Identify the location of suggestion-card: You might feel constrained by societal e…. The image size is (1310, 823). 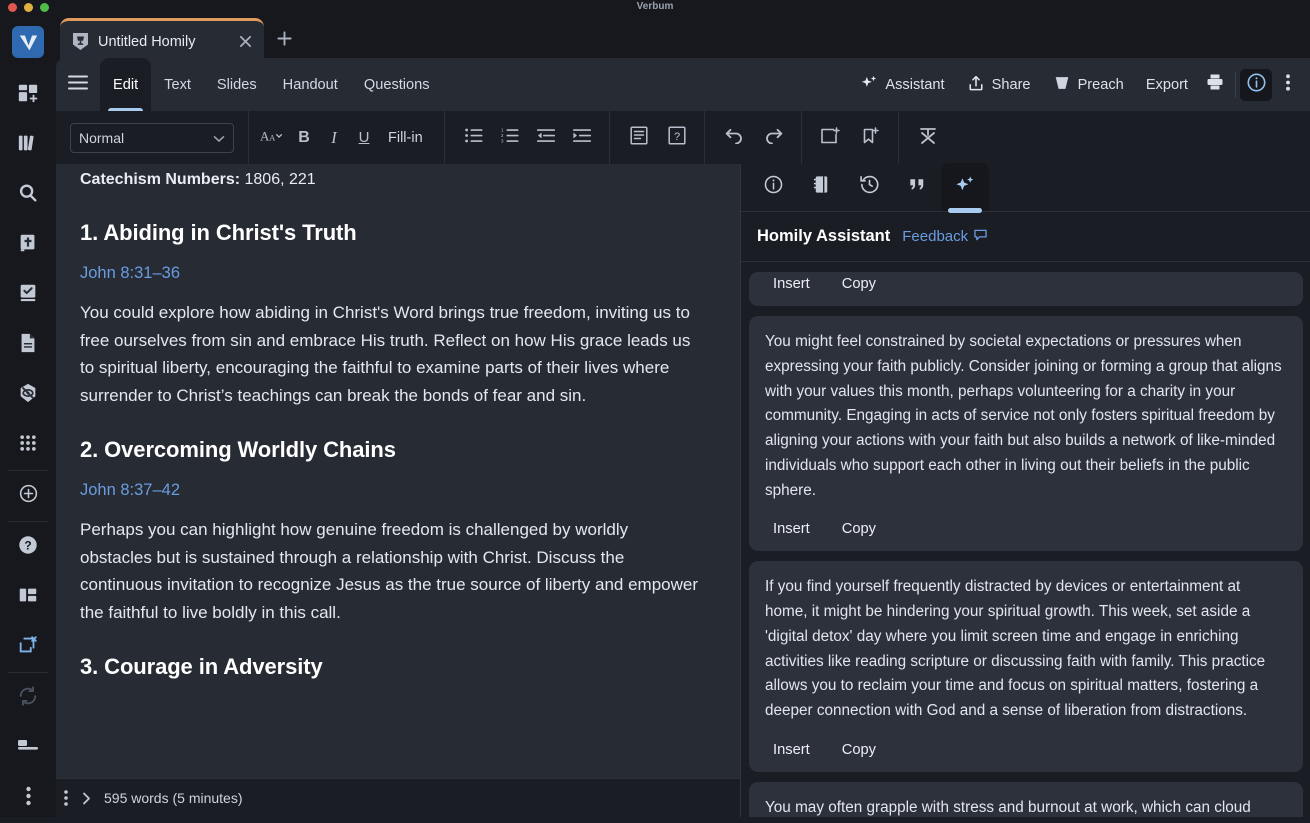
(1026, 434).